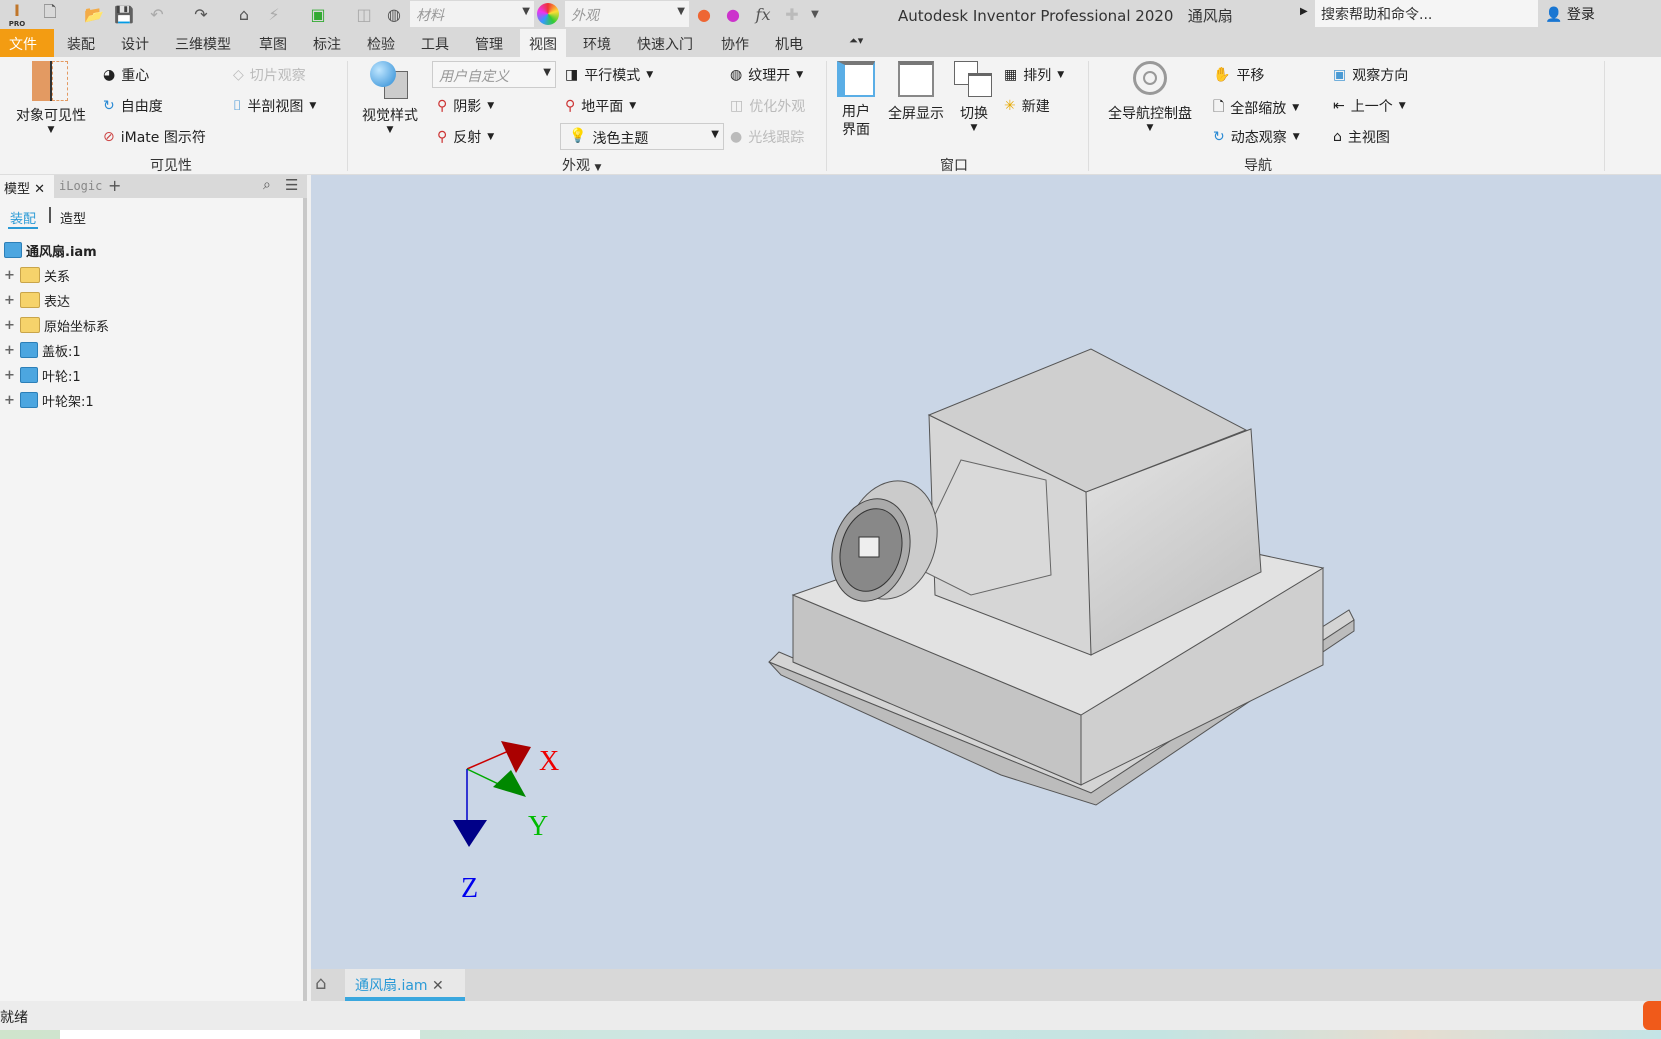  I want to click on z-axis-cone, so click(470, 833).